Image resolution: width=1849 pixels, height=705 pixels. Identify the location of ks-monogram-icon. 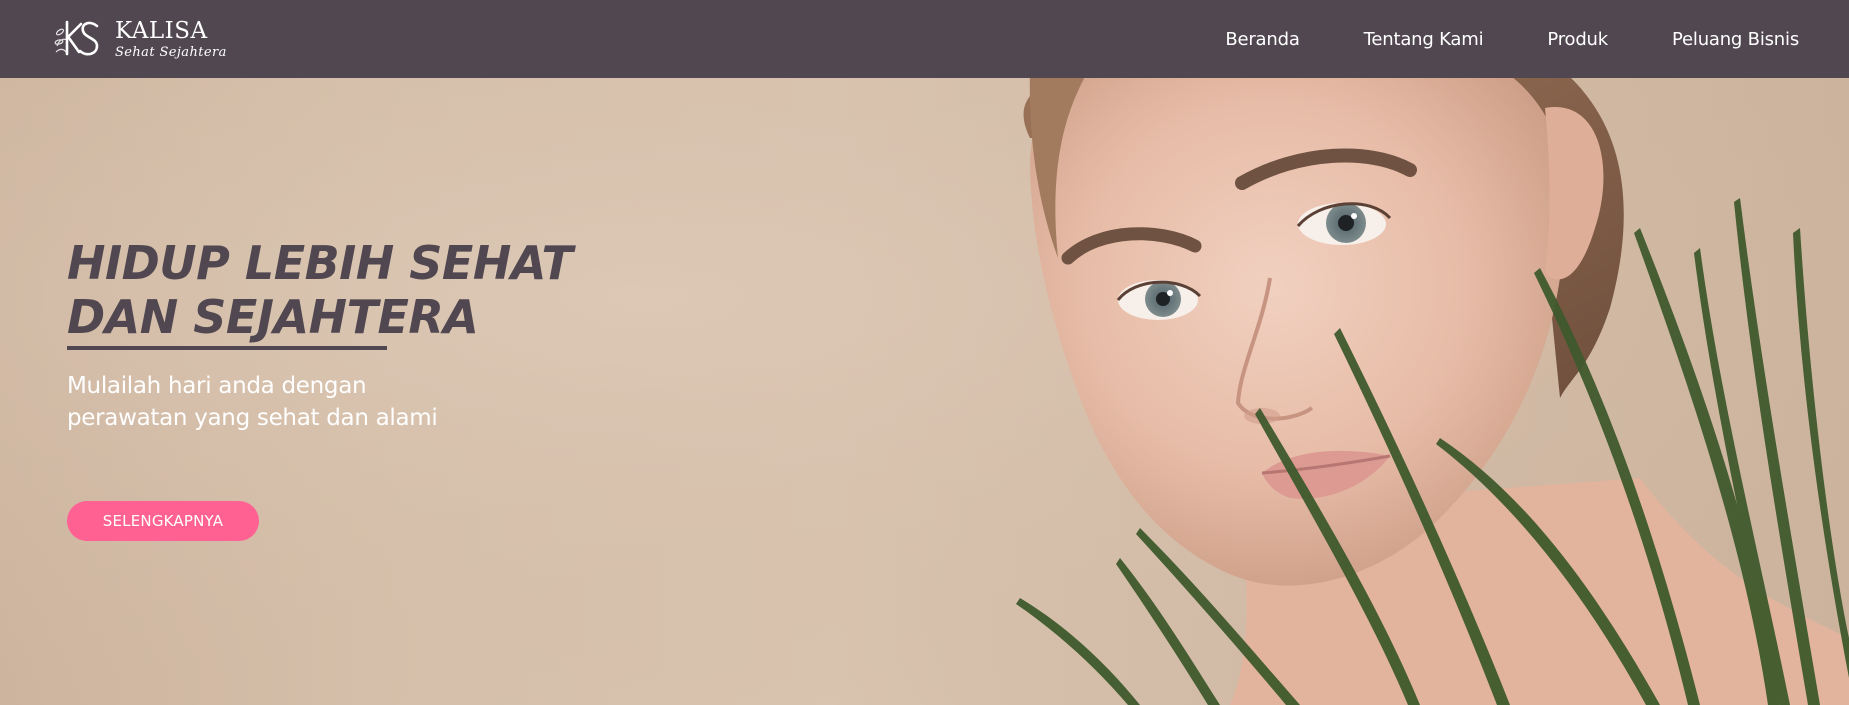
(76, 38).